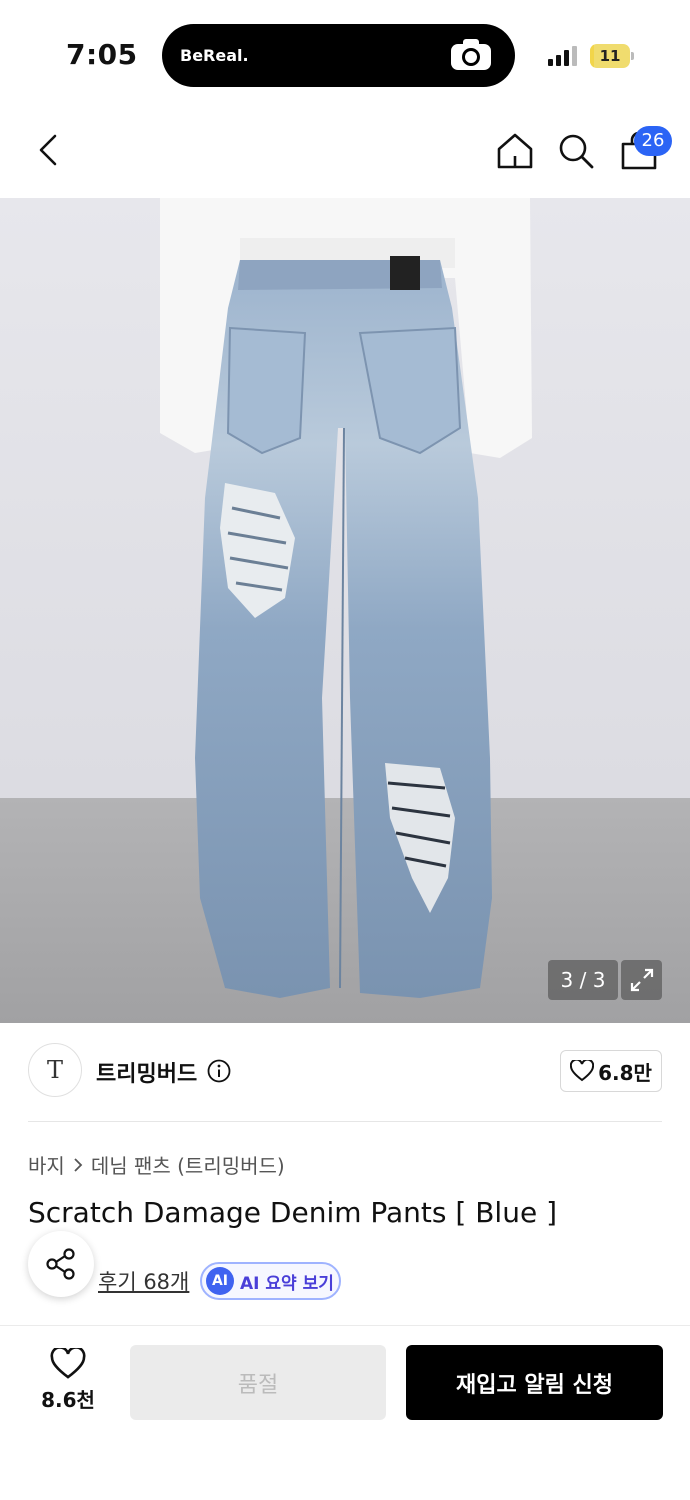 This screenshot has height=1500, width=690. I want to click on search-button, so click(576, 151).